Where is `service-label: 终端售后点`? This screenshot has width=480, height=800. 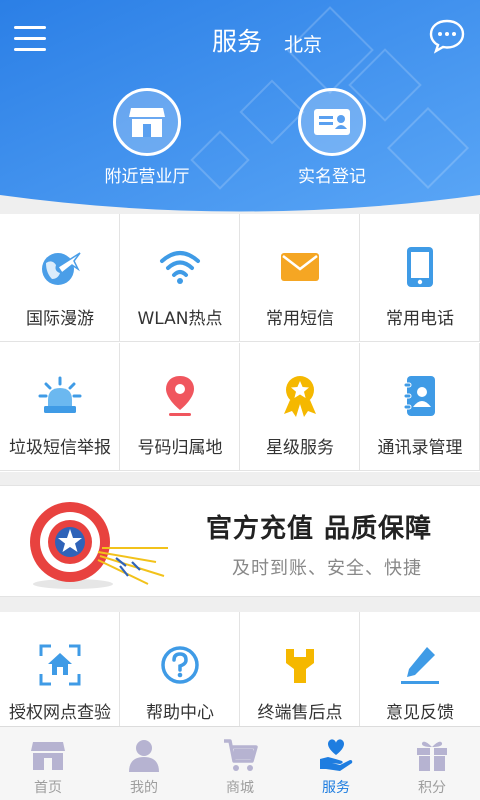 service-label: 终端售后点 is located at coordinates (300, 713).